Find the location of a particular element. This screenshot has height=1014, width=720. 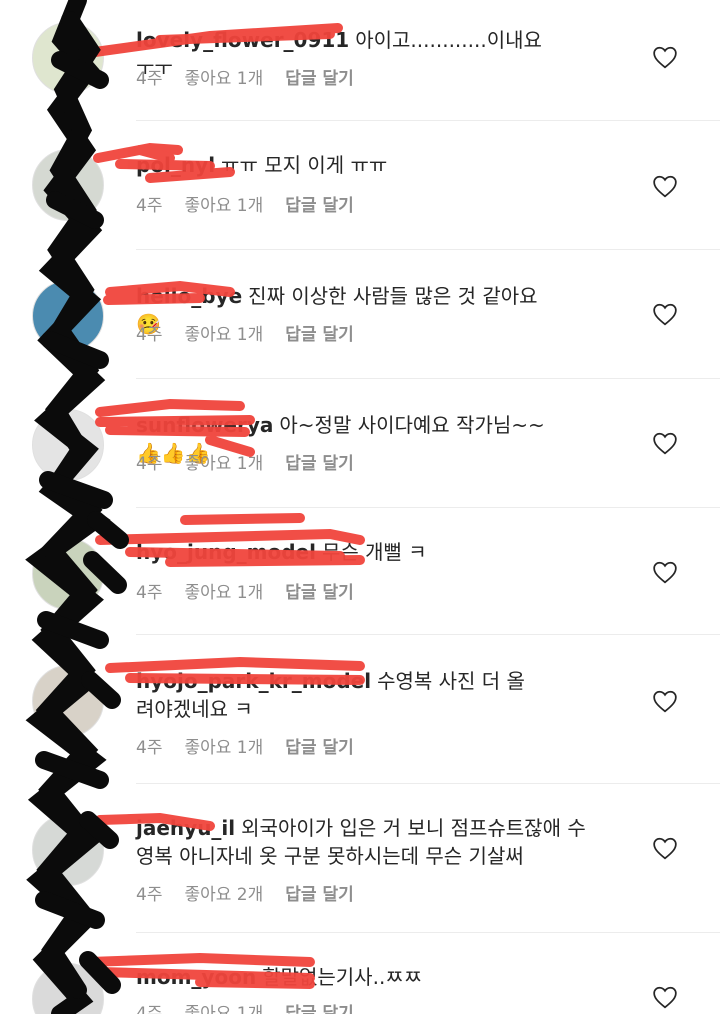

comment-item: pol_nyl ㅠㅠ 모지 이게 ㅠㅠ 4주 좋아요 1개 답글 달기 is located at coordinates (360, 185).